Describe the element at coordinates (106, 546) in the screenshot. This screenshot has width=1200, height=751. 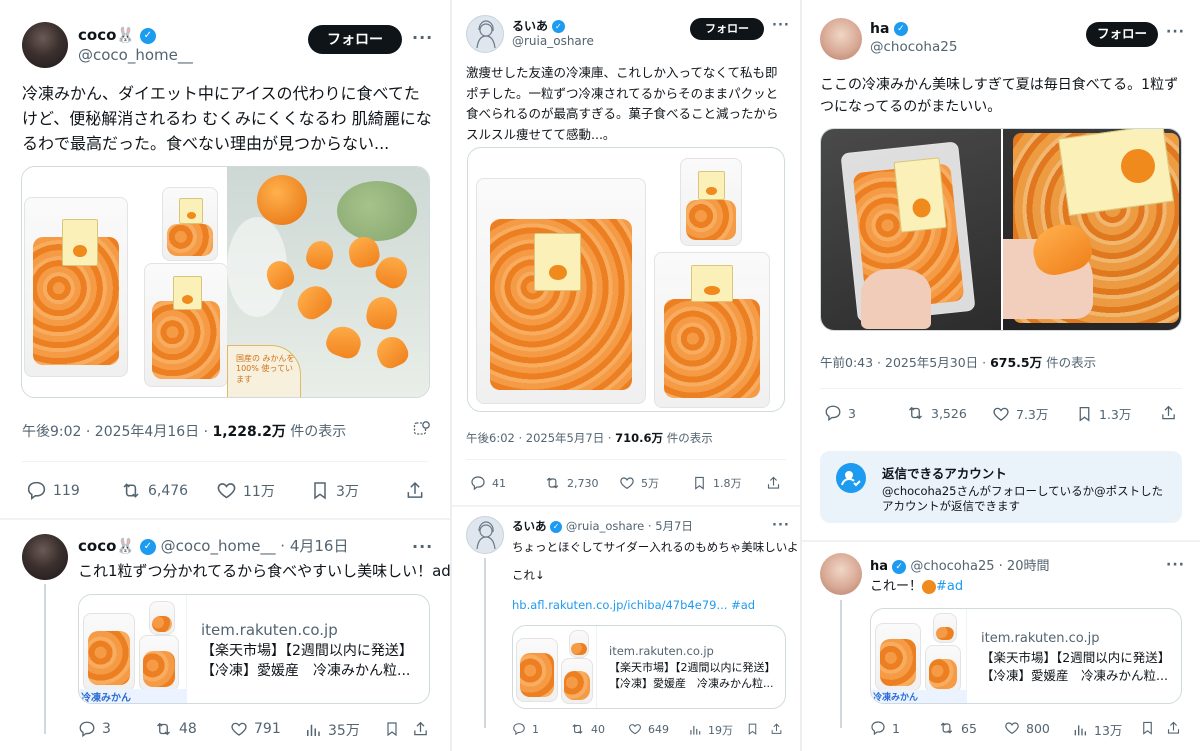
I see `reply-author-name: coco🐰` at that location.